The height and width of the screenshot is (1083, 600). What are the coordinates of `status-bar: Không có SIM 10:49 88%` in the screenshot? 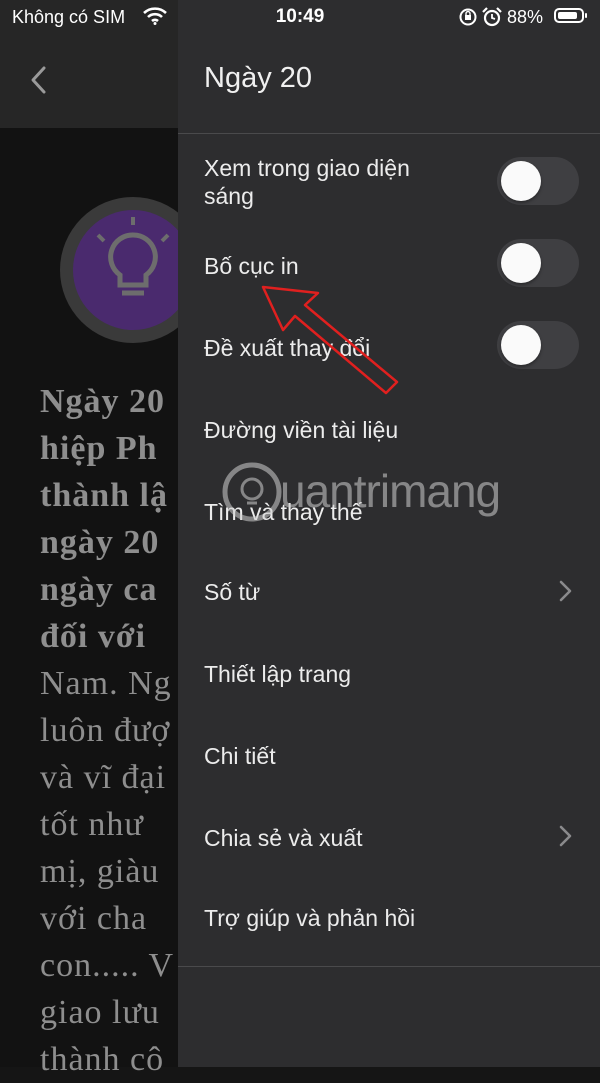 It's located at (300, 18).